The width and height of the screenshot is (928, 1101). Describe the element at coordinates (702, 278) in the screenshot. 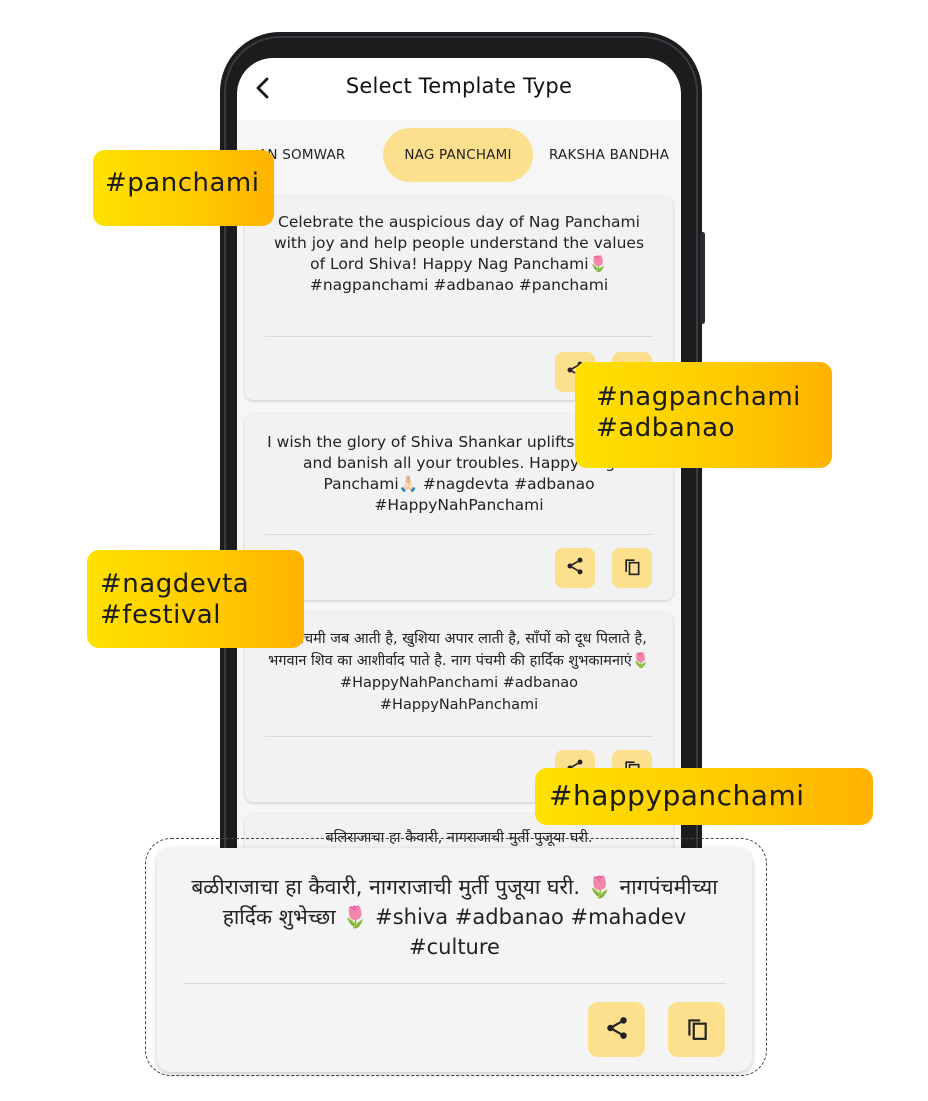

I see `phone-side-button` at that location.